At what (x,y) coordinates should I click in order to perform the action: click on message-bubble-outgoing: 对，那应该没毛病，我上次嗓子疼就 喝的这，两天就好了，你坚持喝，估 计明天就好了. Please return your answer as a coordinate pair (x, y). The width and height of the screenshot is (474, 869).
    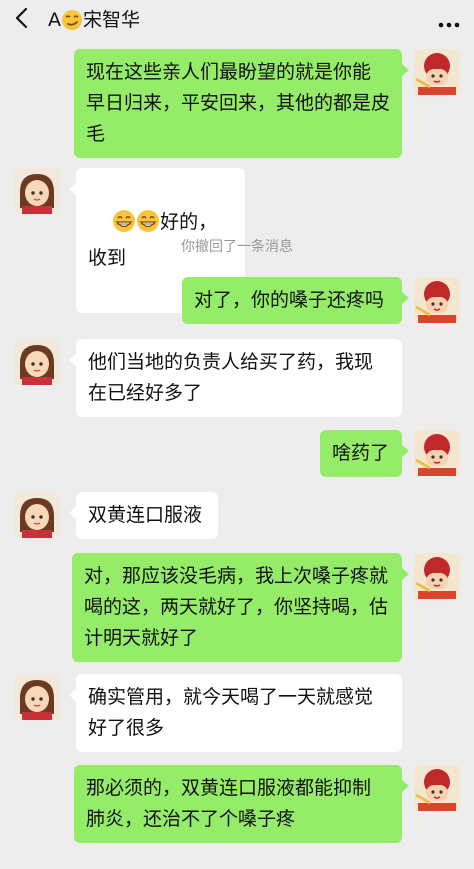
    Looking at the image, I should click on (240, 607).